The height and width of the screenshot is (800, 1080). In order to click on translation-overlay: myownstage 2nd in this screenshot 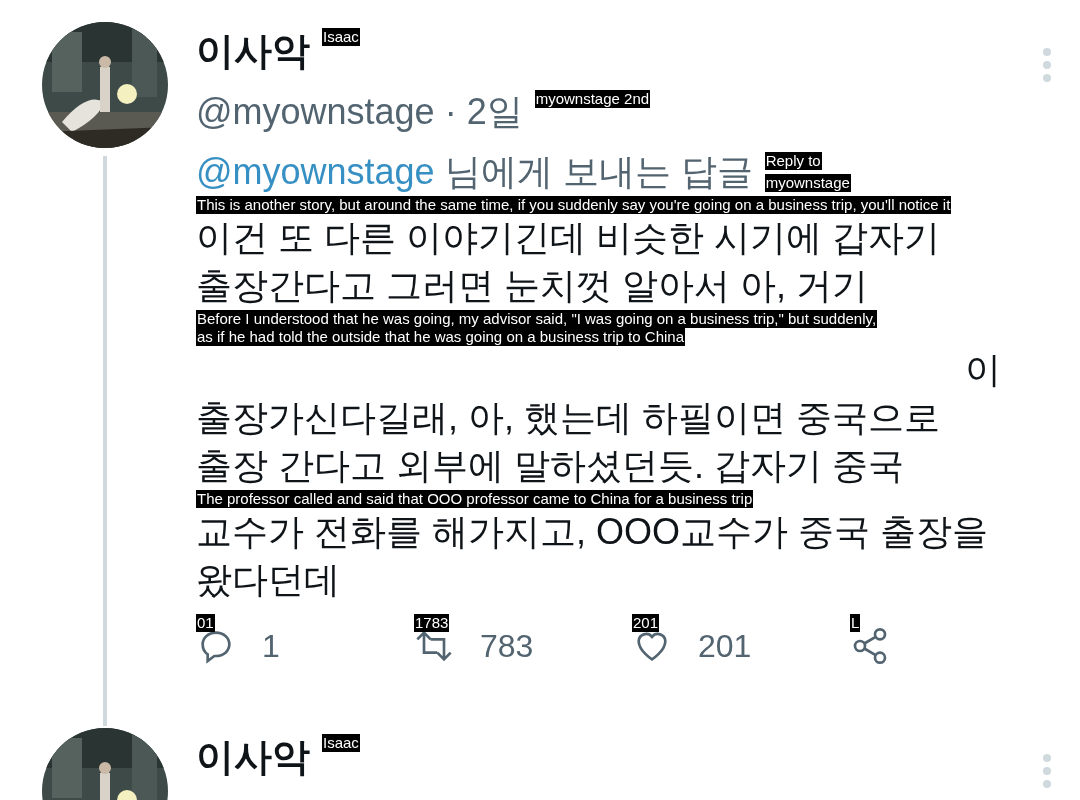, I will do `click(592, 99)`.